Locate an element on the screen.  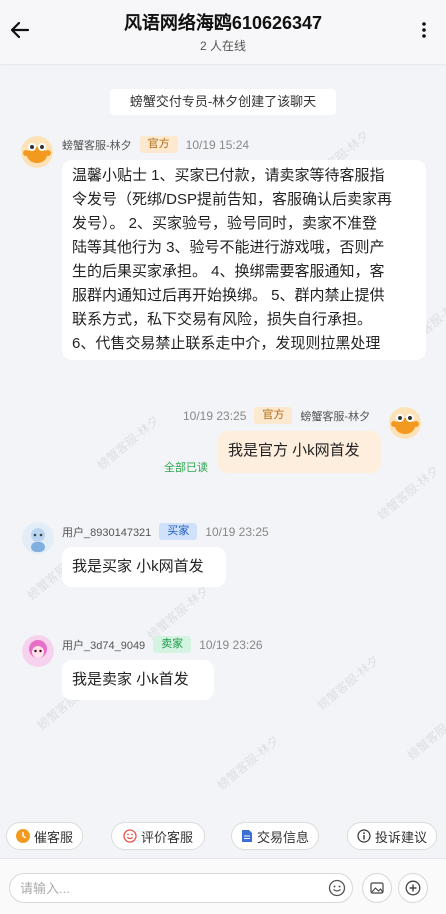
message-time: 10/19 15:24 is located at coordinates (217, 144).